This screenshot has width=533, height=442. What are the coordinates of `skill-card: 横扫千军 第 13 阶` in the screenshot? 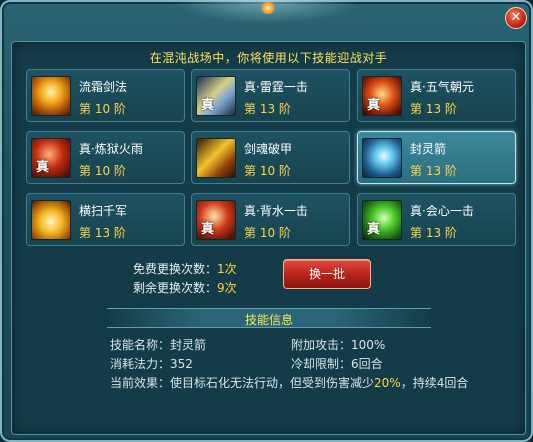 It's located at (105, 219).